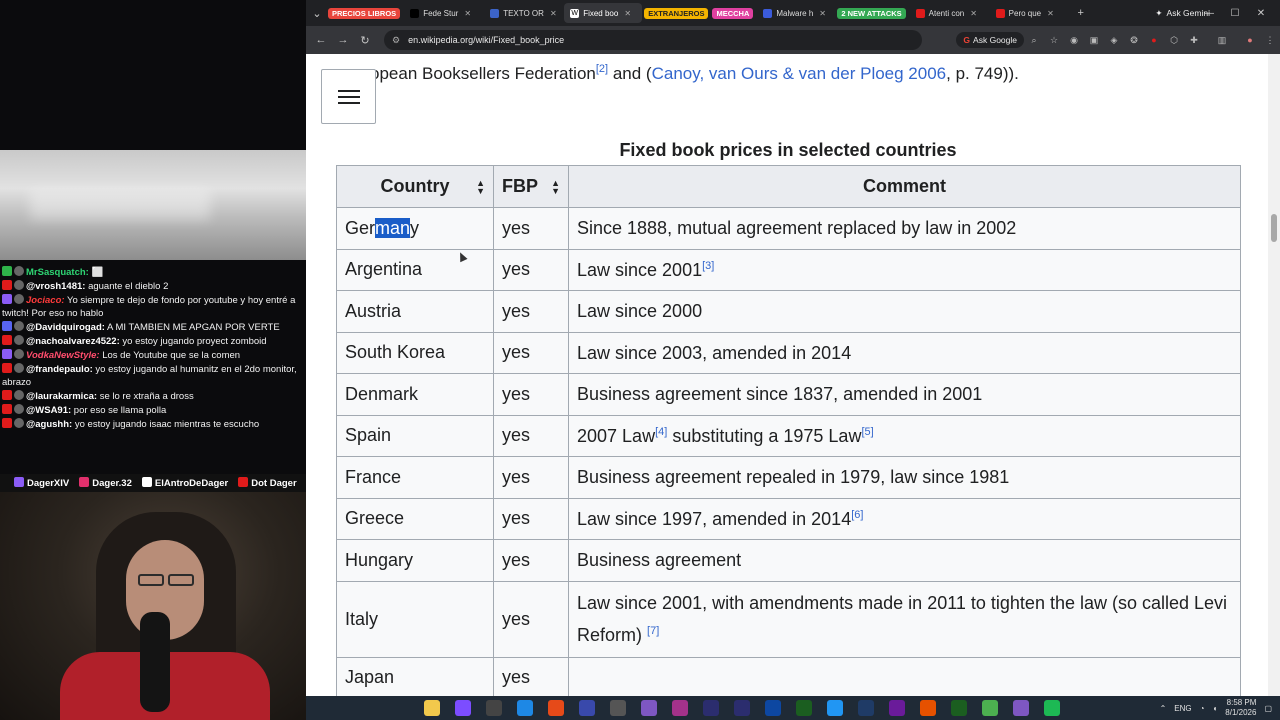 The width and height of the screenshot is (1280, 720). Describe the element at coordinates (904, 186) in the screenshot. I see `header-label: Comment` at that location.